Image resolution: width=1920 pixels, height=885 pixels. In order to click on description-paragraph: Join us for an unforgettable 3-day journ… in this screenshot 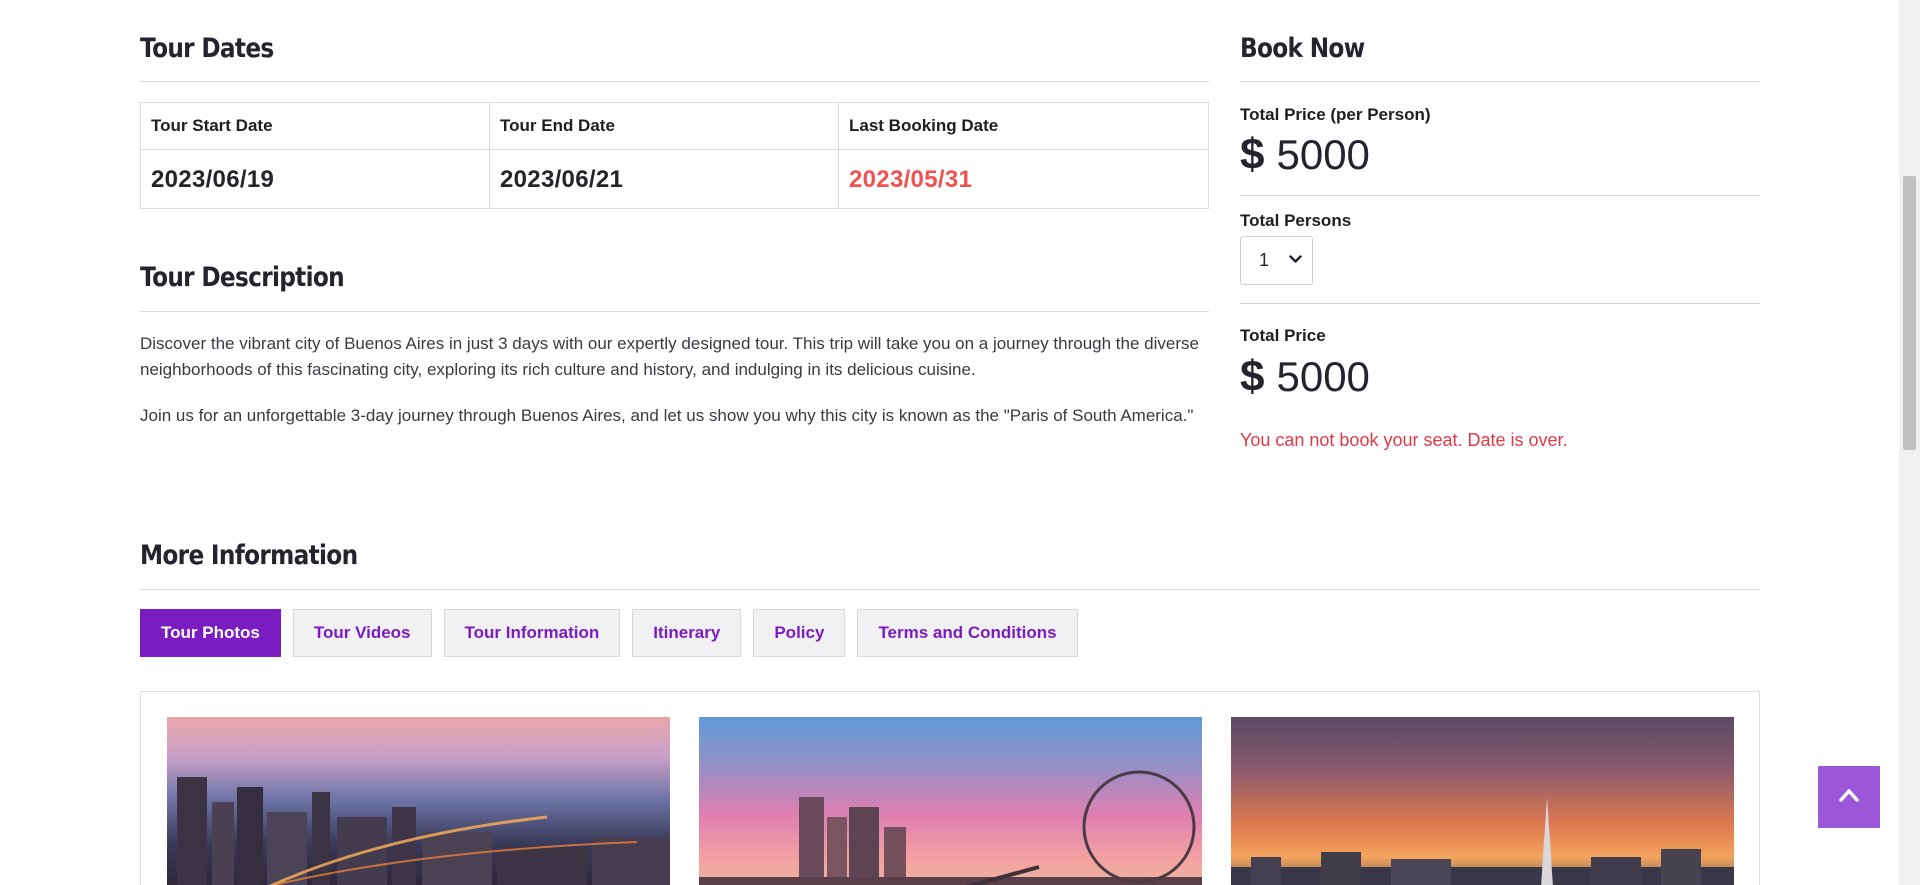, I will do `click(667, 415)`.